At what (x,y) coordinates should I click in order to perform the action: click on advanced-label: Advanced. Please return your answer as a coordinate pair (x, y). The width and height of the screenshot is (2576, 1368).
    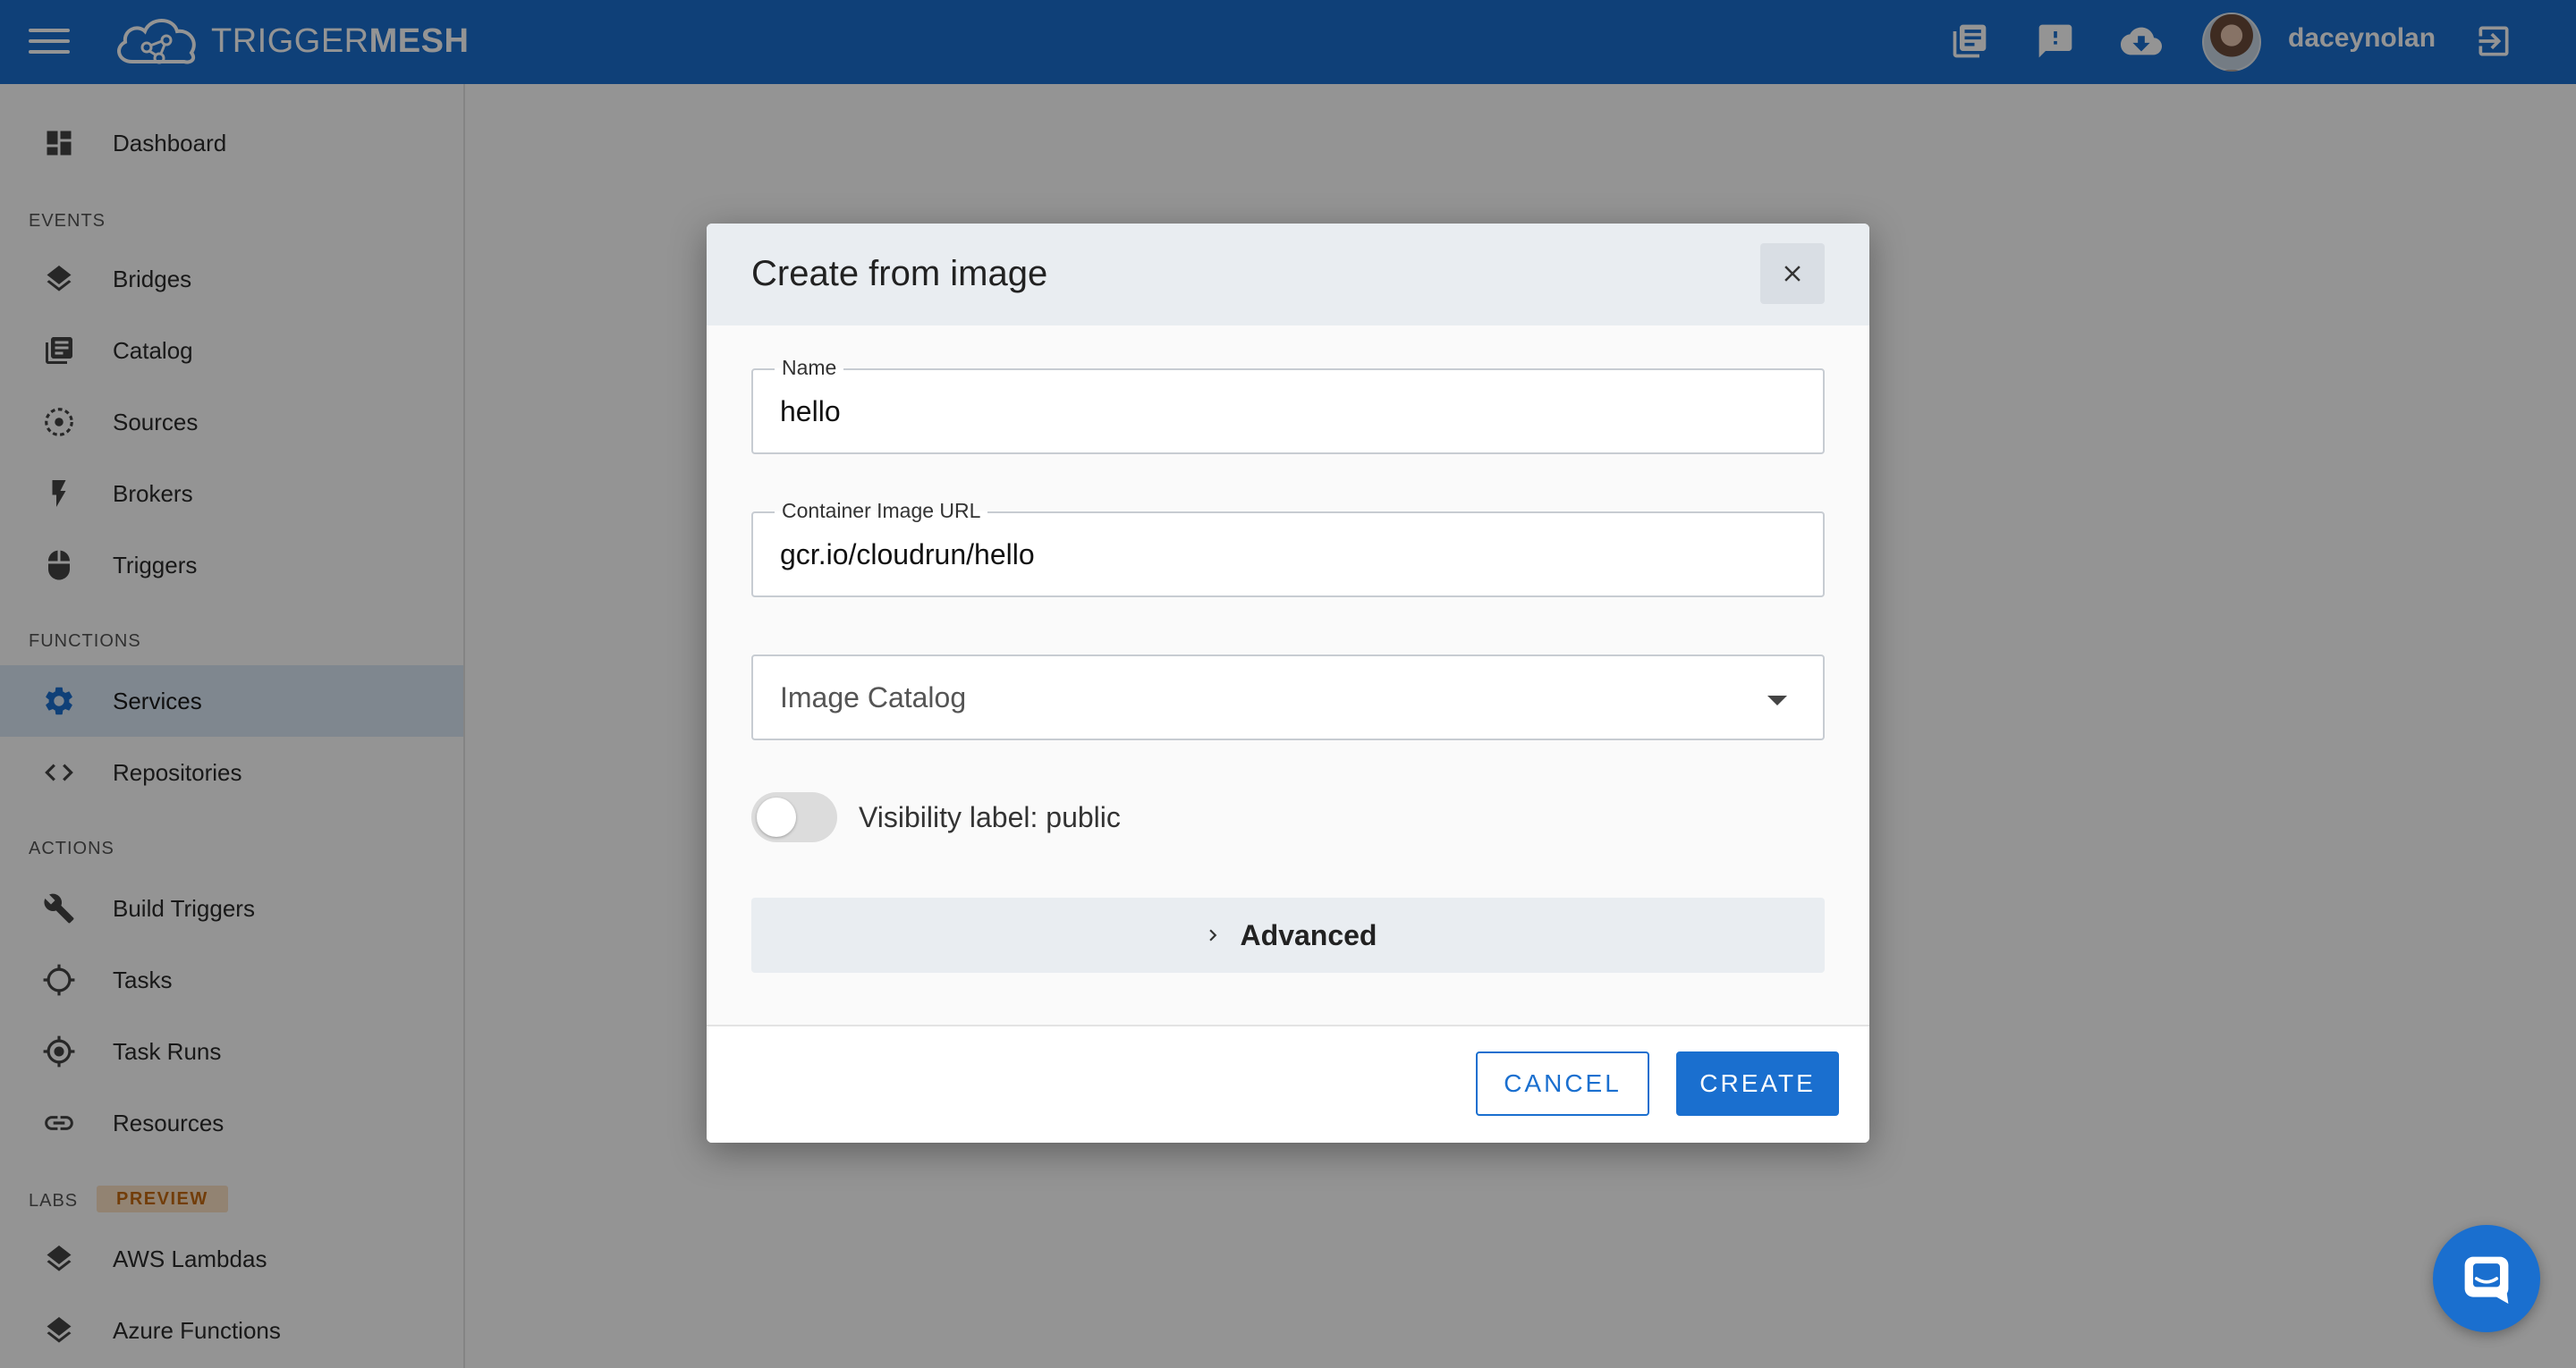
    Looking at the image, I should click on (1308, 935).